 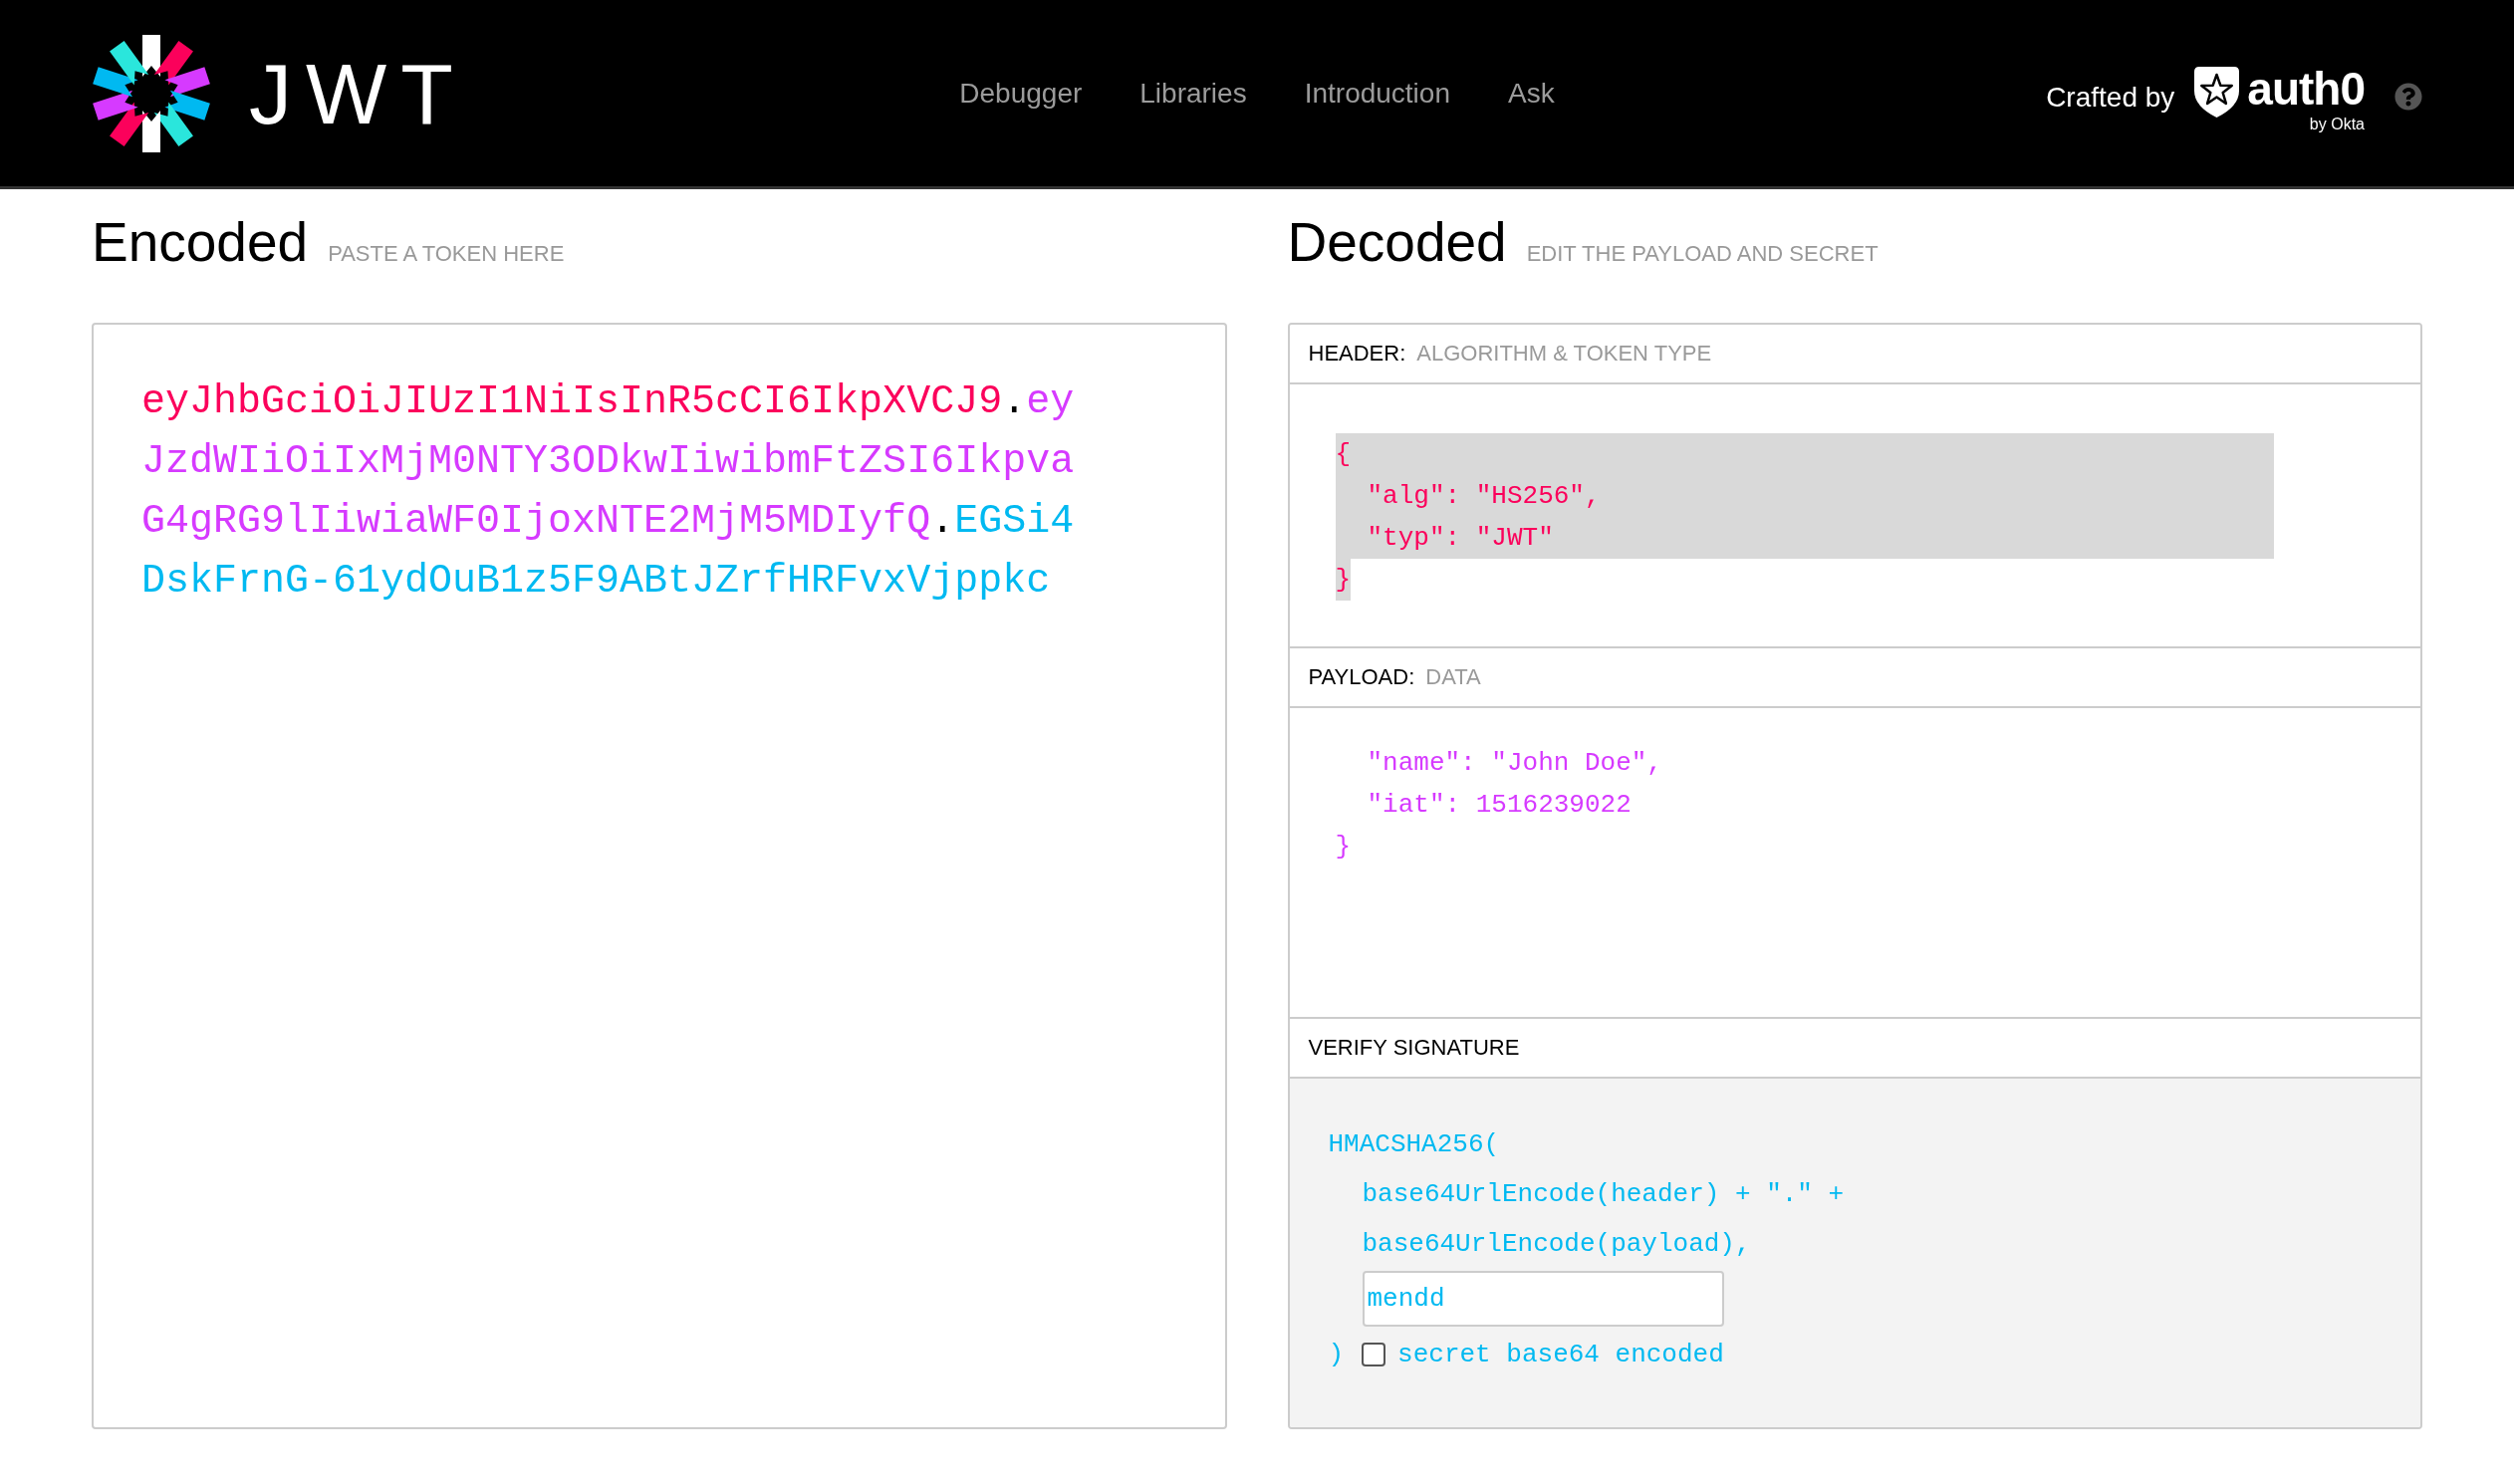 What do you see at coordinates (1374, 1354) in the screenshot?
I see `checkbox` at bounding box center [1374, 1354].